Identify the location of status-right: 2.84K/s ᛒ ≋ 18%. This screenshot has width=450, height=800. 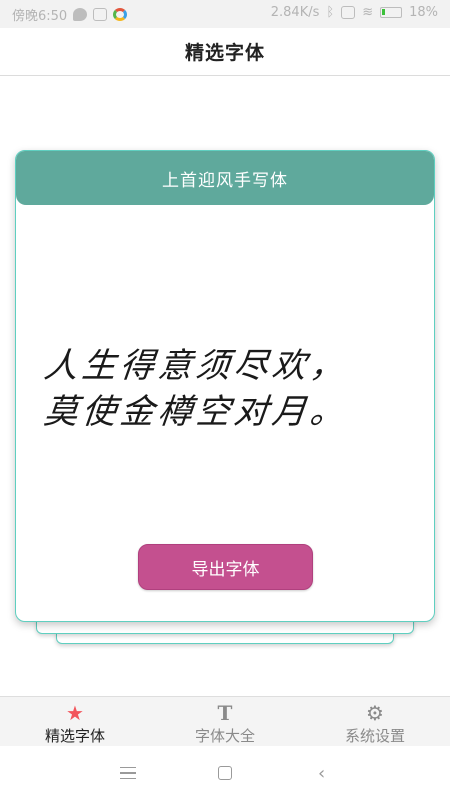
(354, 12).